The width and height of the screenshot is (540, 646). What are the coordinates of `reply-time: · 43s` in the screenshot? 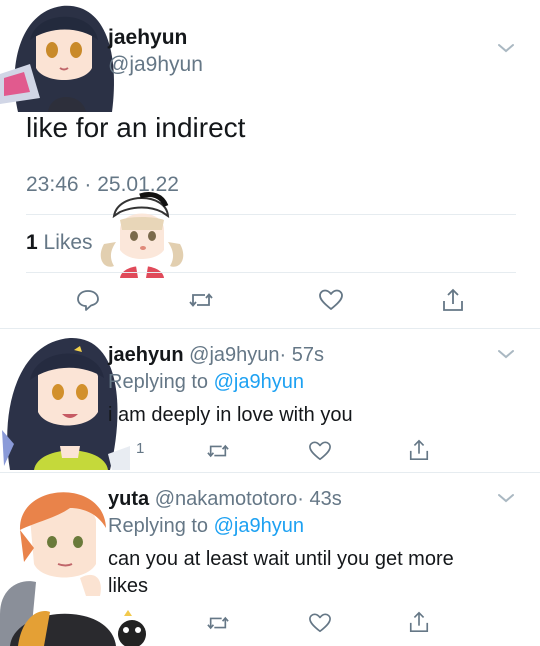 It's located at (319, 499).